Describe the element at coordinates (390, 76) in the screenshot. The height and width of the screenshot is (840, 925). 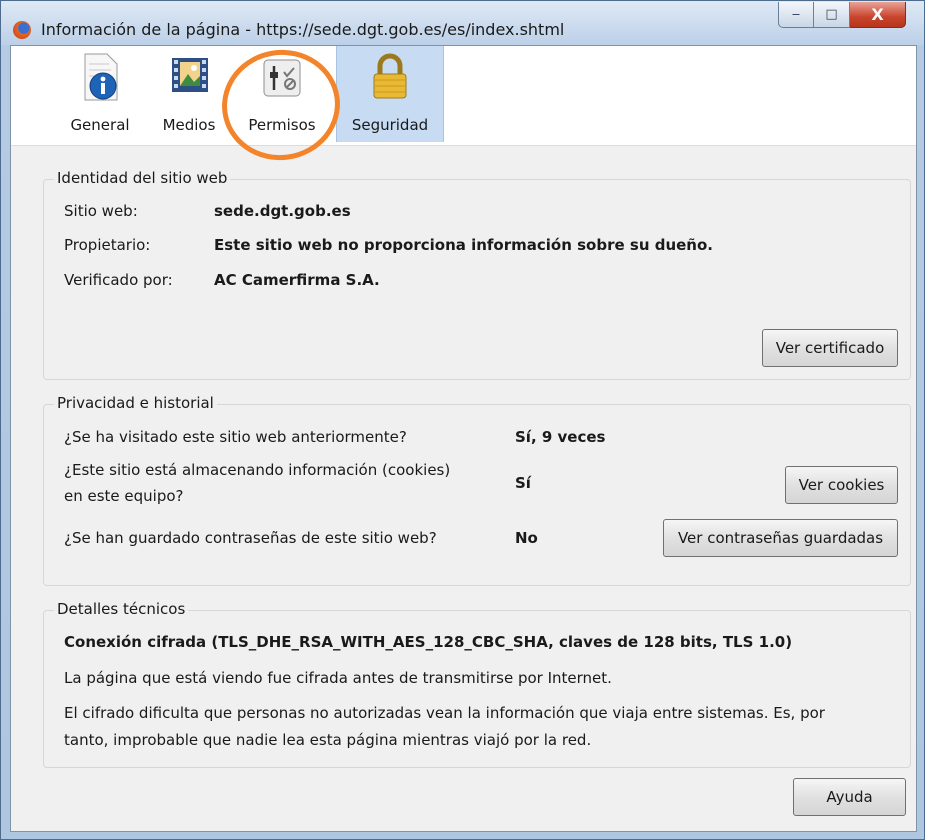
I see `padlock-icon` at that location.